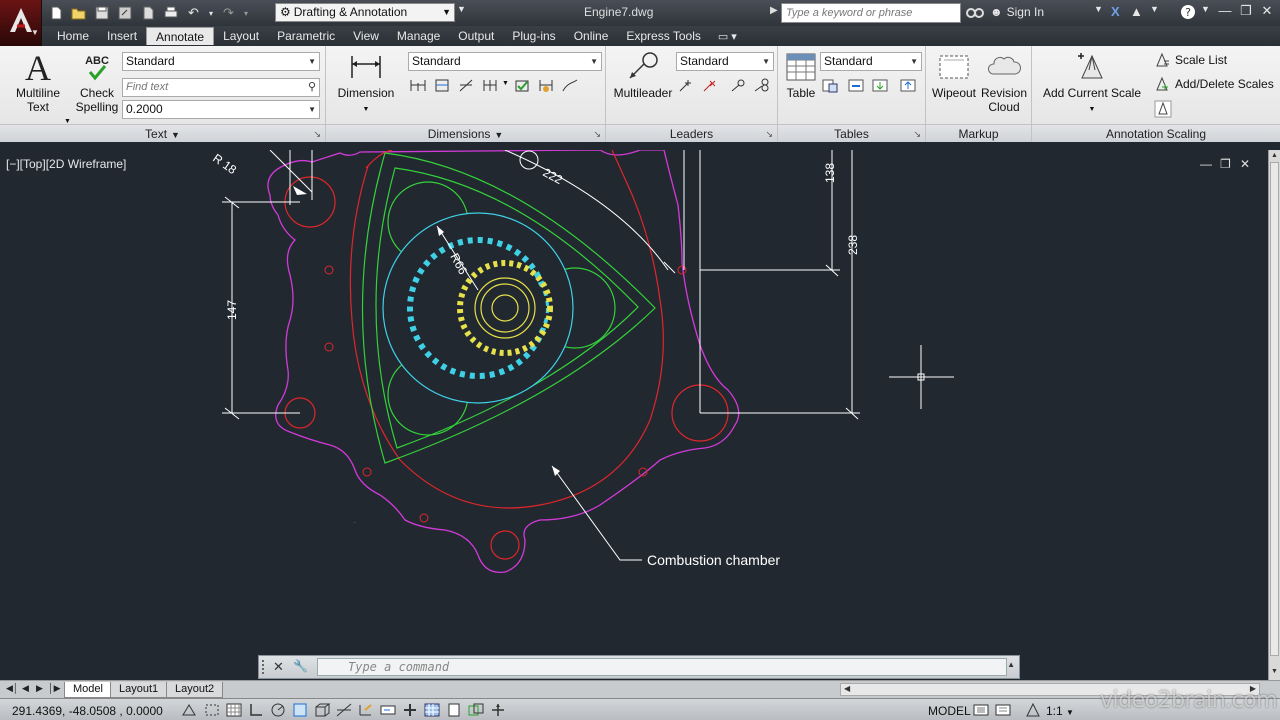 This screenshot has height=720, width=1280. I want to click on add-leader-button, so click(686, 85).